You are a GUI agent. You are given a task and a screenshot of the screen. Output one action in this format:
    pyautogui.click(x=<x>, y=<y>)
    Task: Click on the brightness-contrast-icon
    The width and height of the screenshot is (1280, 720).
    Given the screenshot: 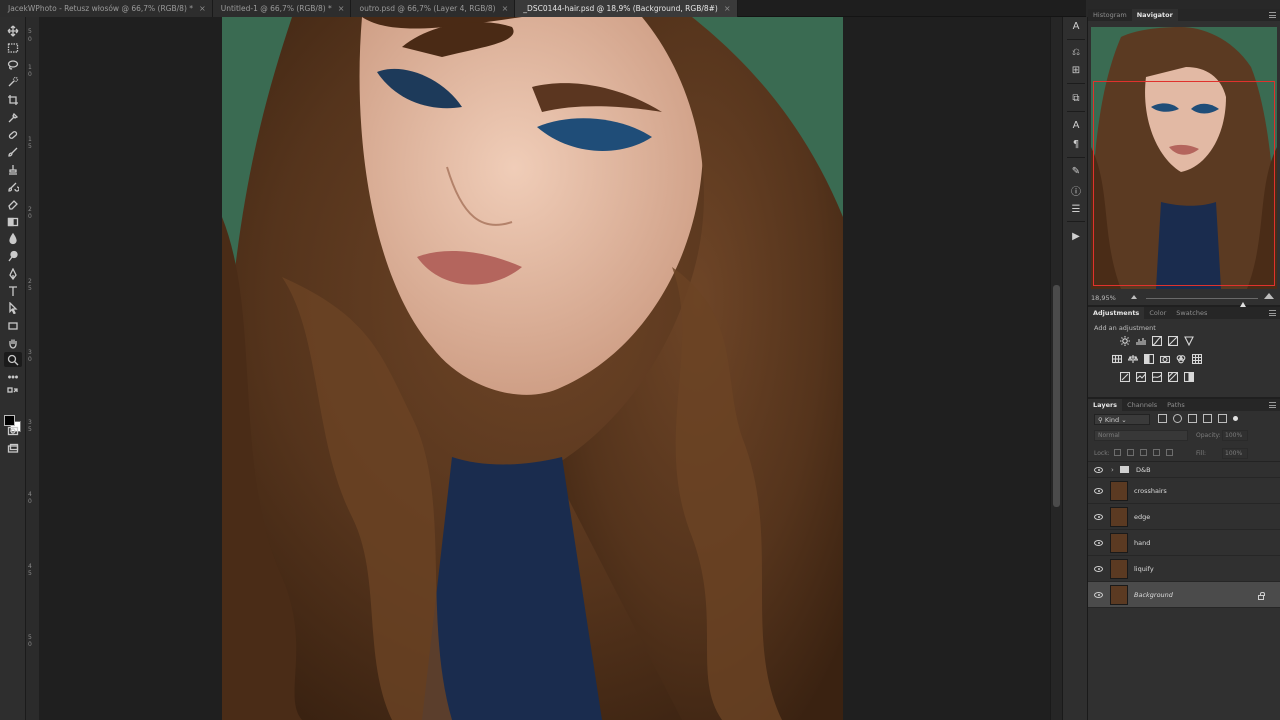 What is the action you would take?
    pyautogui.click(x=1124, y=341)
    